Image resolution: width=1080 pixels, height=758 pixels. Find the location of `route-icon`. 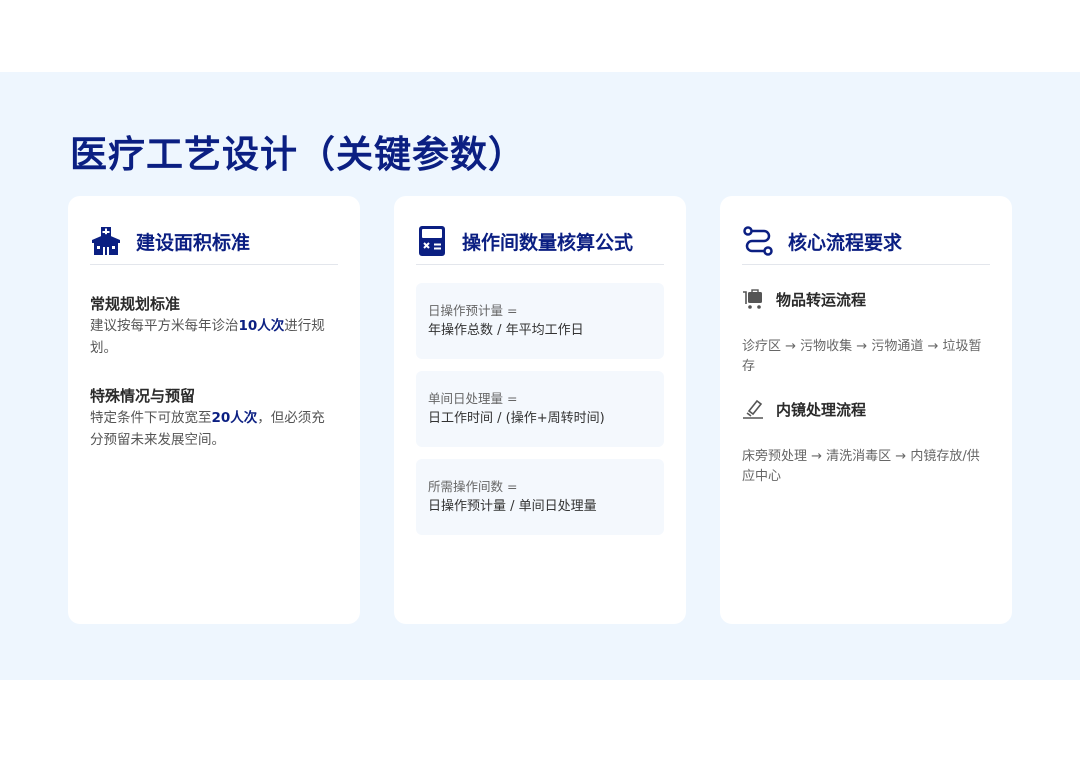

route-icon is located at coordinates (758, 241).